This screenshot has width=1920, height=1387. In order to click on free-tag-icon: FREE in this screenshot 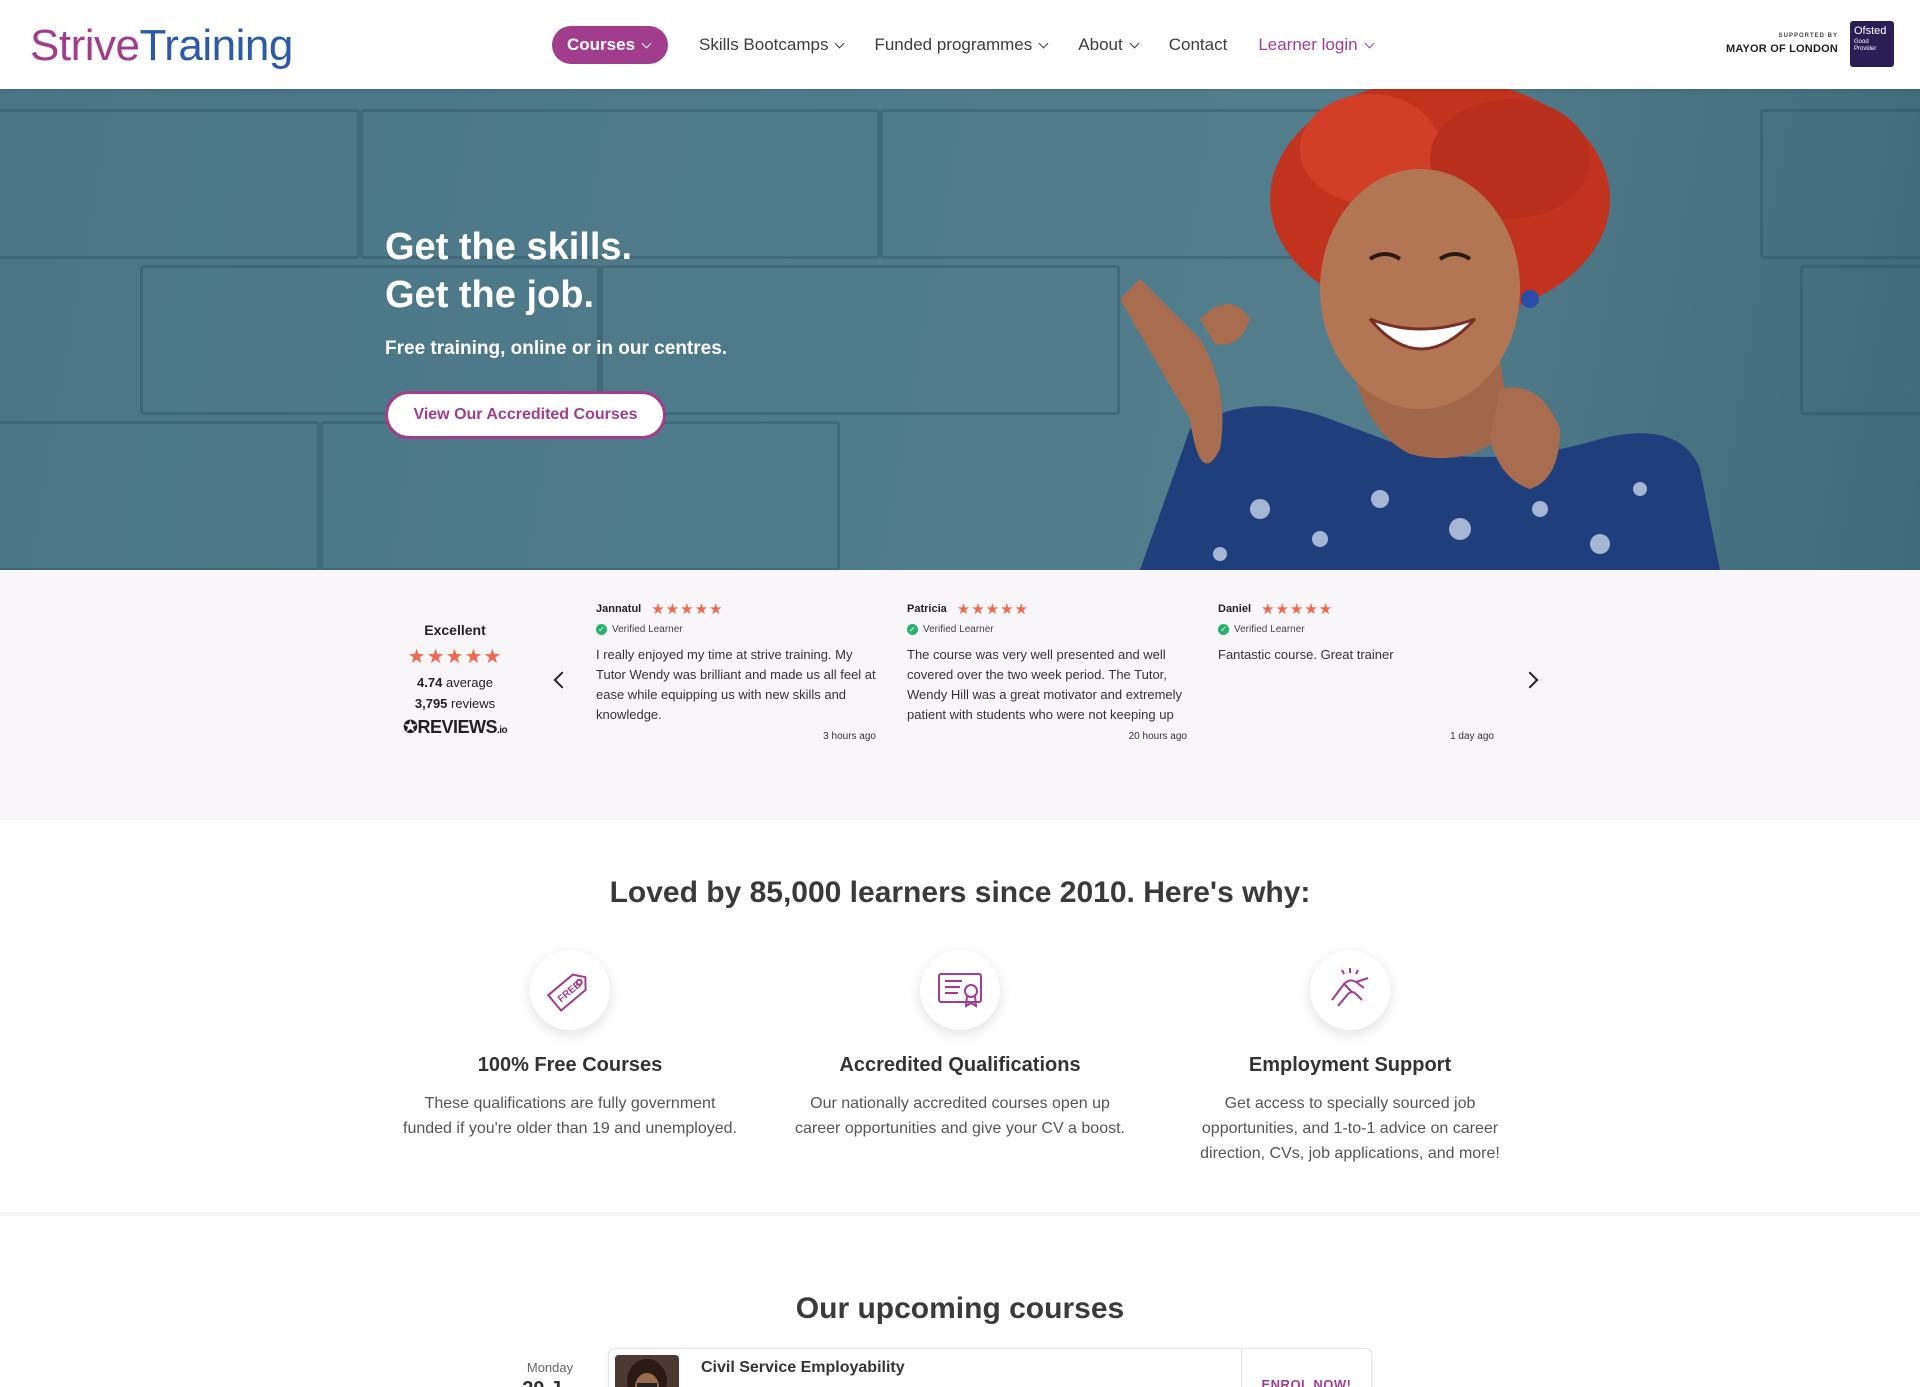, I will do `click(570, 990)`.